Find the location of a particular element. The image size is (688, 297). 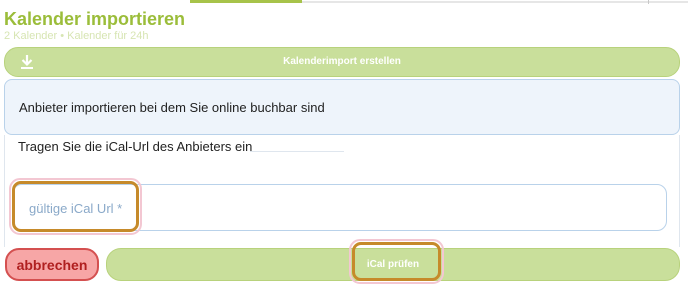

form-frame-left is located at coordinates (4, 191).